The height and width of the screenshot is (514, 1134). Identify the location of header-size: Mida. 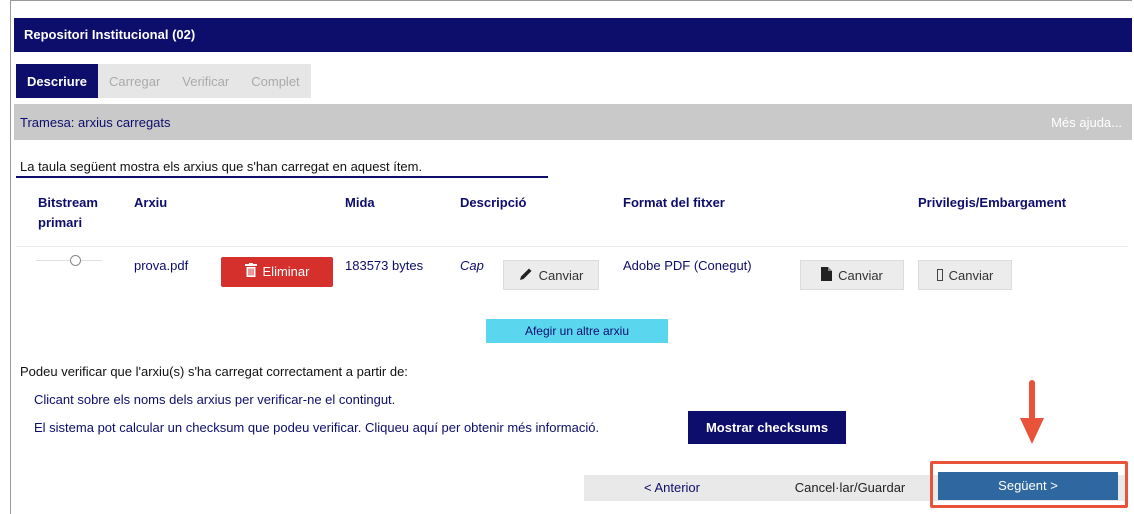
(360, 202).